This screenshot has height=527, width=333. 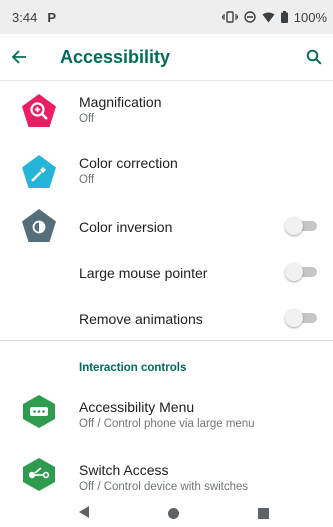 I want to click on large-mouse-pointer-toggle, so click(x=302, y=272).